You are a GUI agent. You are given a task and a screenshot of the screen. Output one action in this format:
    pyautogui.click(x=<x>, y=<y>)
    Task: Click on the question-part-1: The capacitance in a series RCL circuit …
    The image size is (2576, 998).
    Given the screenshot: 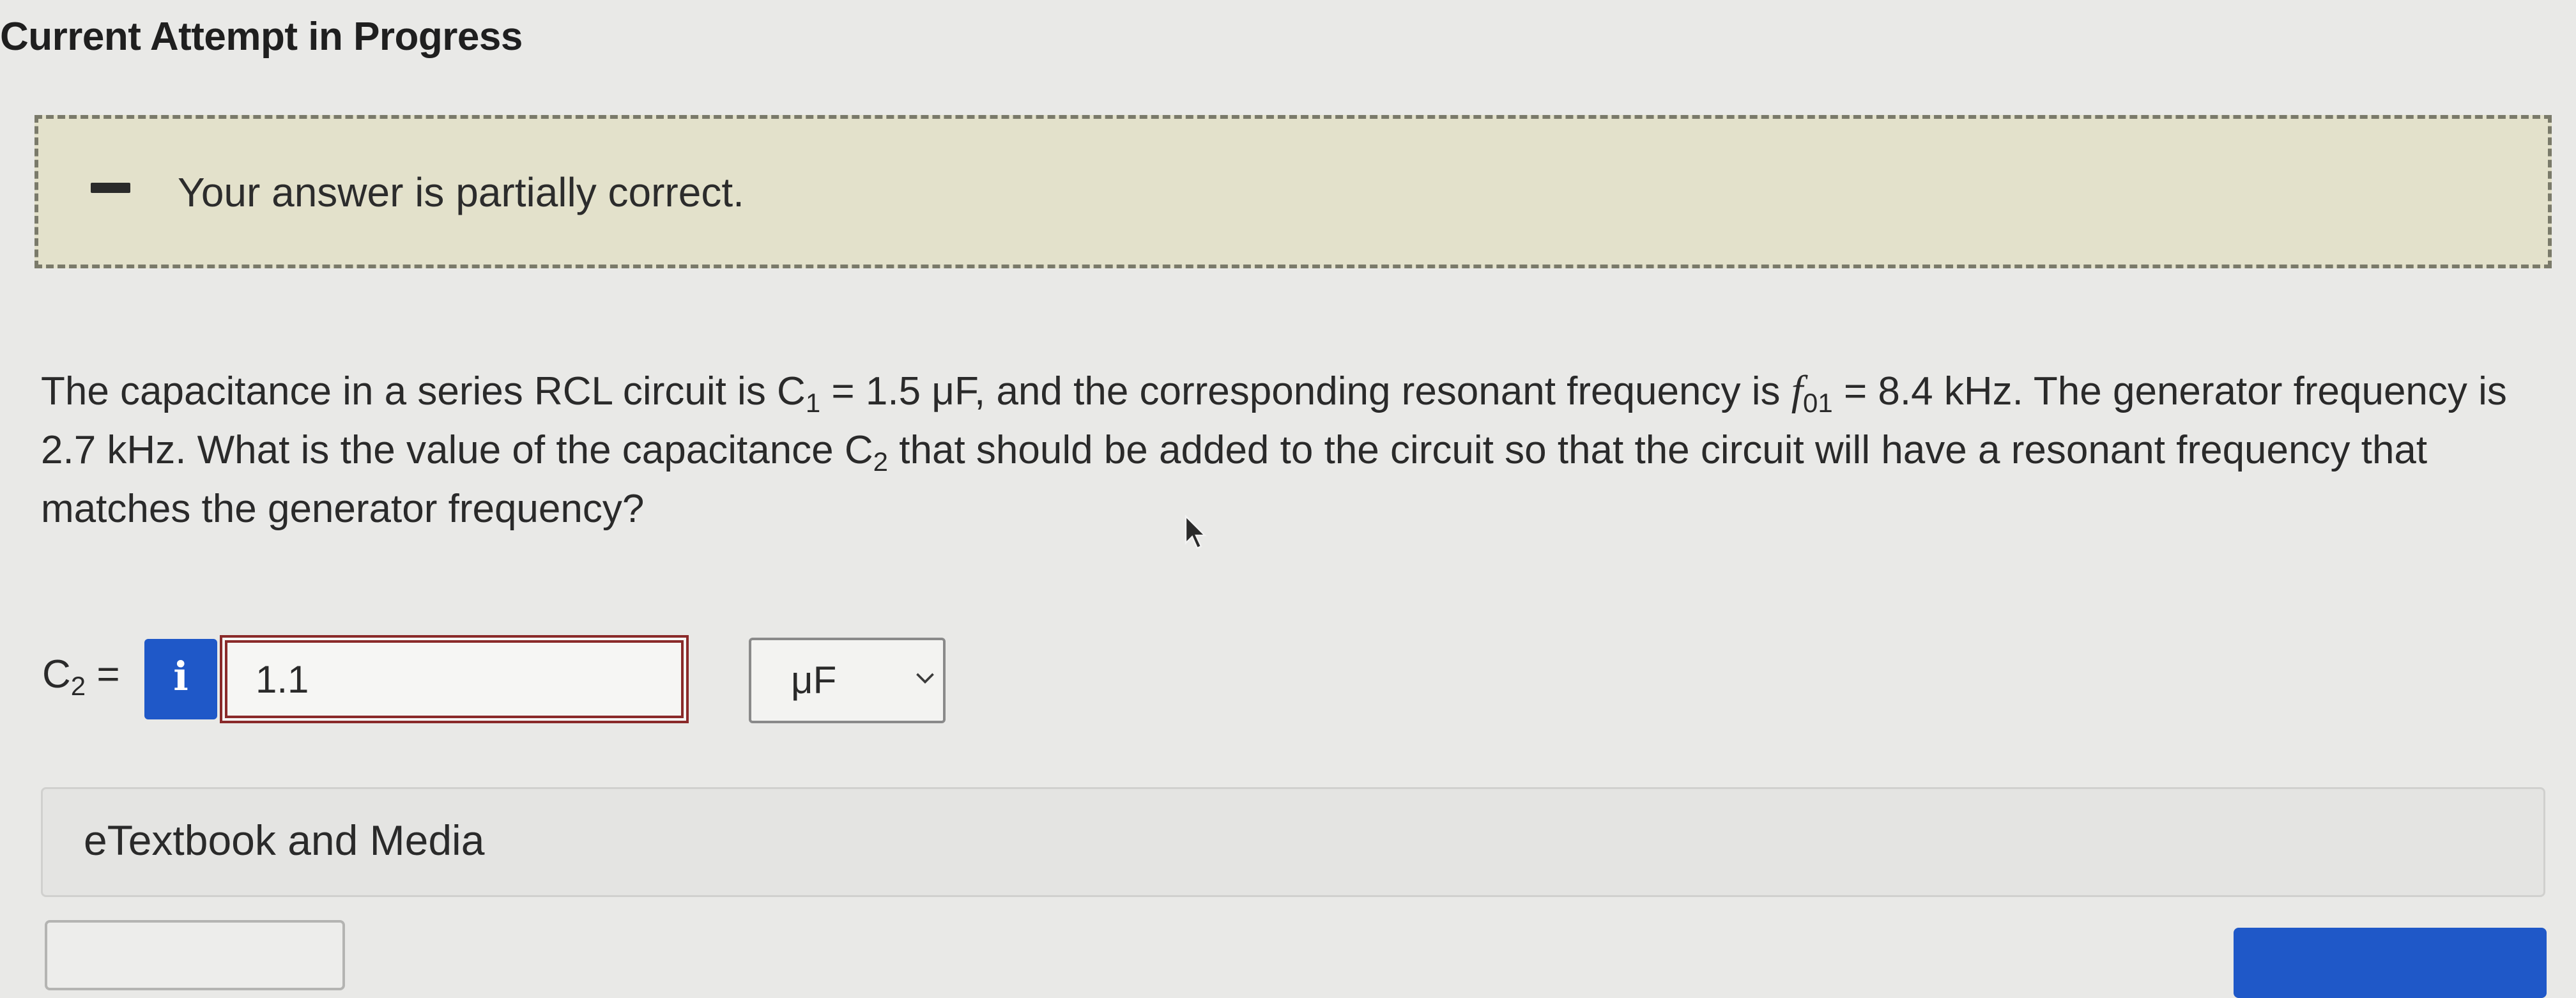 What is the action you would take?
    pyautogui.click(x=423, y=391)
    